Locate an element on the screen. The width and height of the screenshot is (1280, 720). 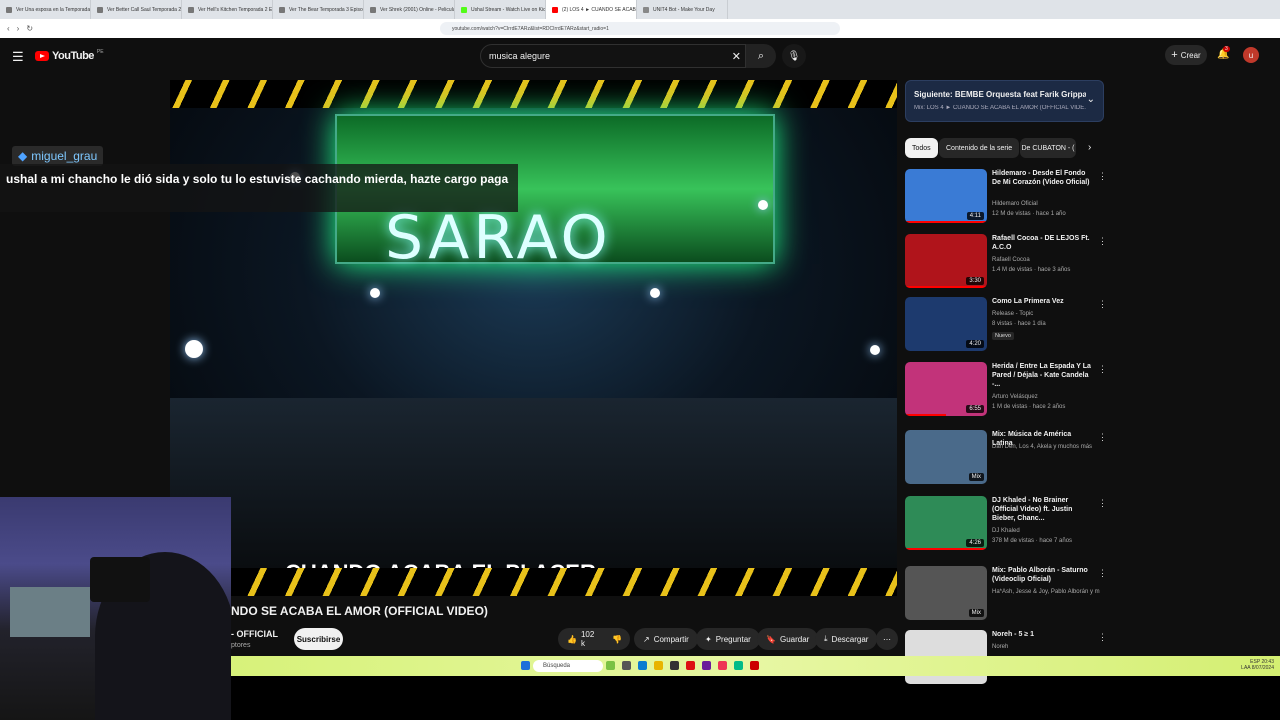
video-title: Como La Primera Vez is located at coordinates (1042, 301).